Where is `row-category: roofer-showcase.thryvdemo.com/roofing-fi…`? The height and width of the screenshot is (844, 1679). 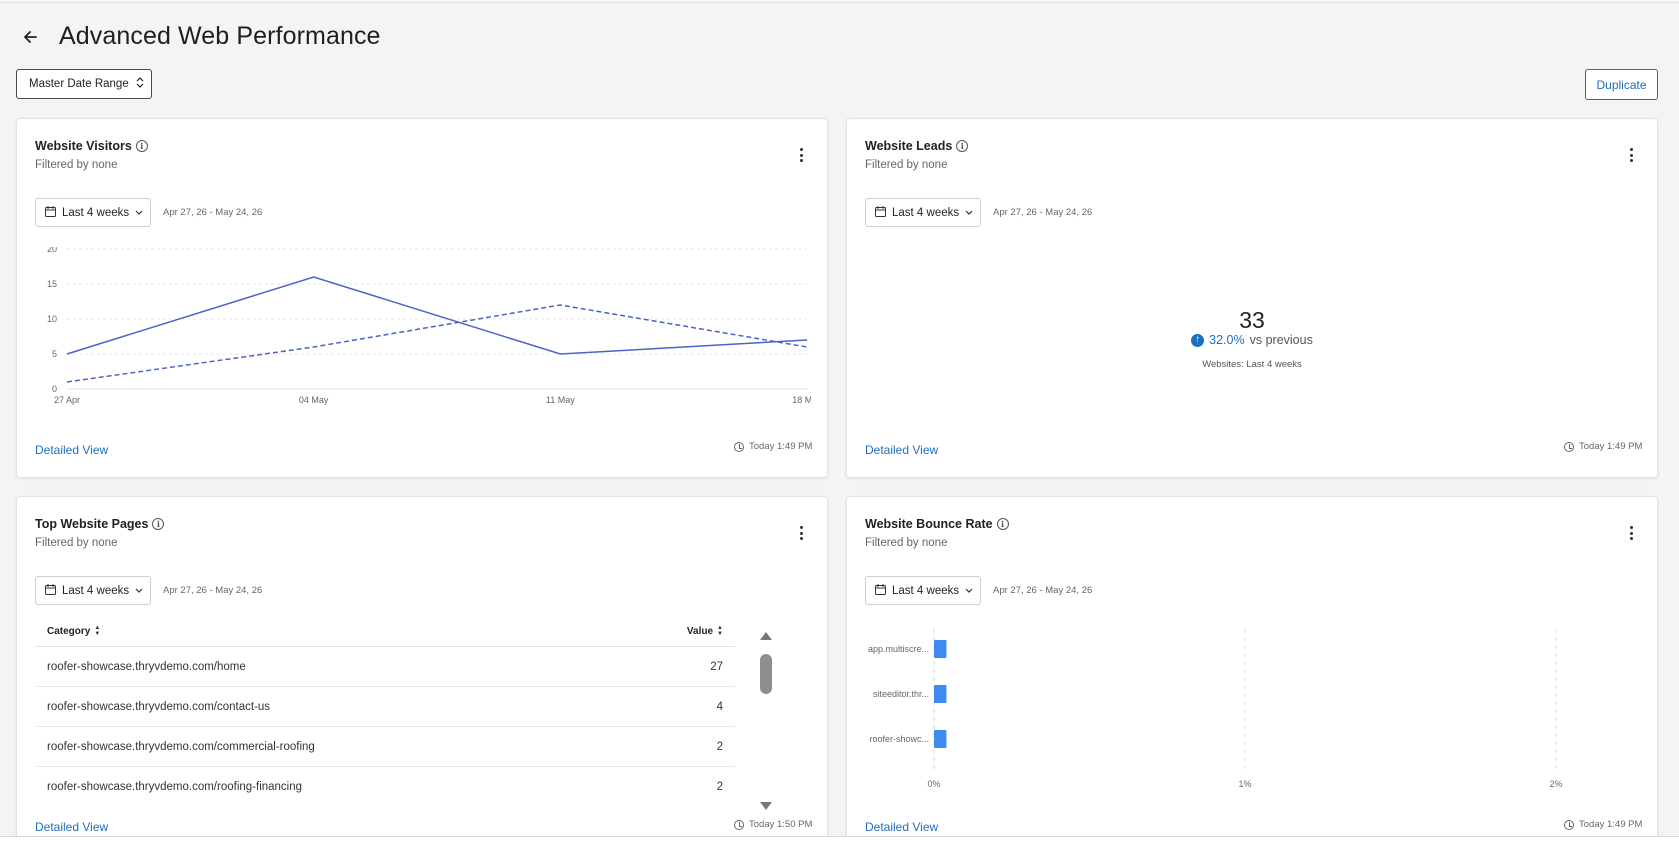 row-category: roofer-showcase.thryvdemo.com/roofing-fi… is located at coordinates (175, 787).